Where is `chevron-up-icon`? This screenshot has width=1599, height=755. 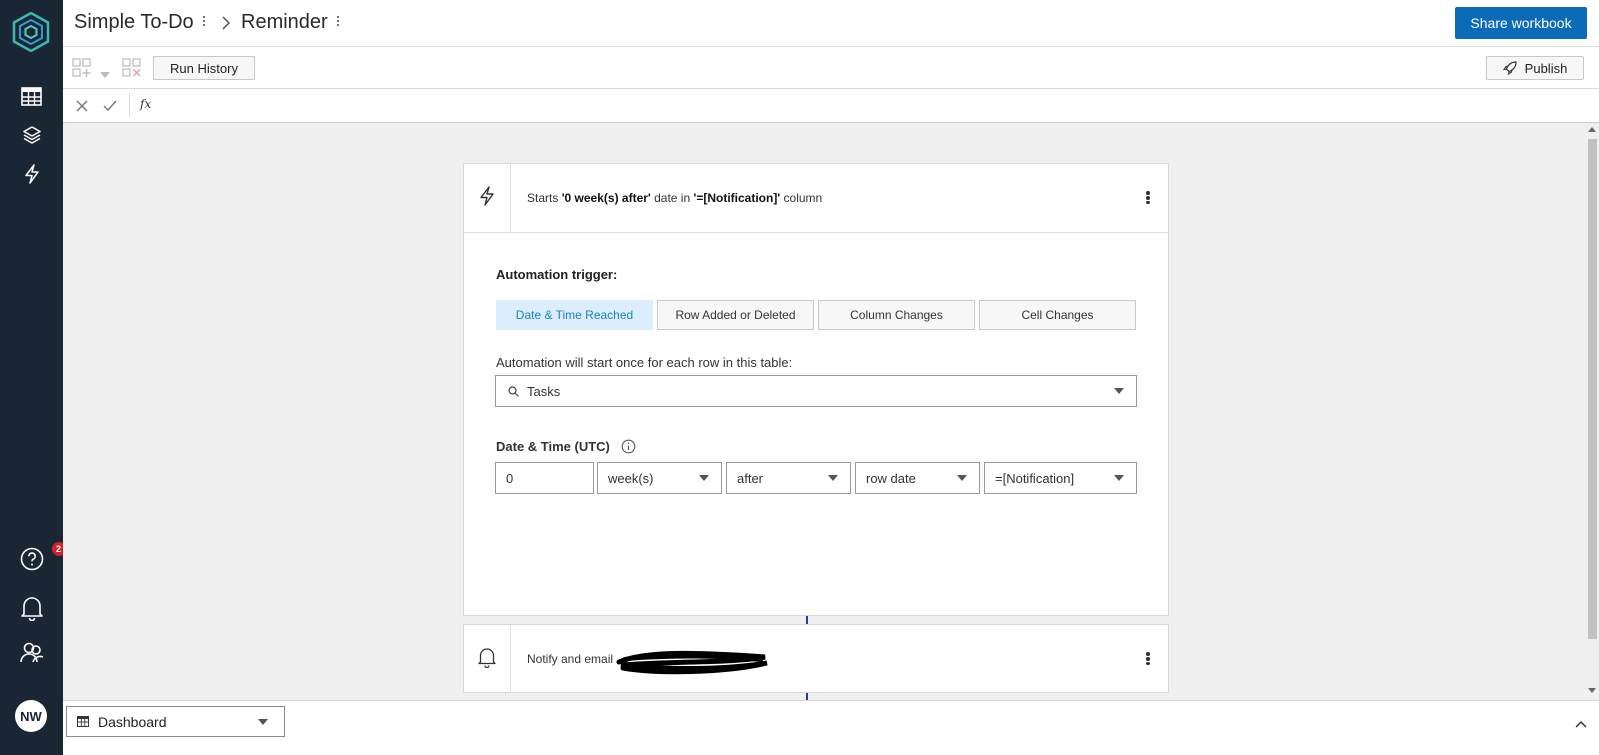
chevron-up-icon is located at coordinates (1581, 724).